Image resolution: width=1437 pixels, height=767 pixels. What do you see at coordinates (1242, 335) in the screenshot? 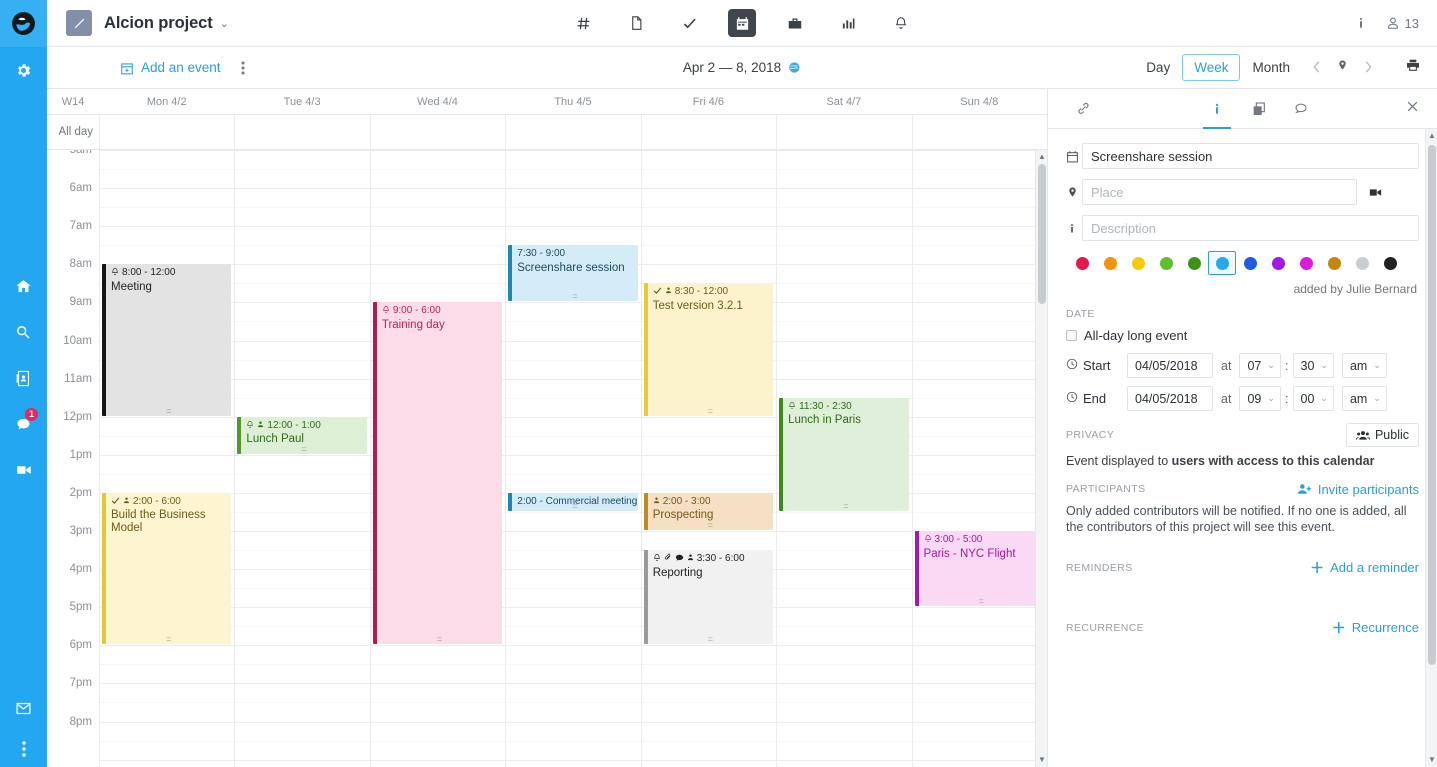
I see `all-day-event-toggle: All-day long event` at bounding box center [1242, 335].